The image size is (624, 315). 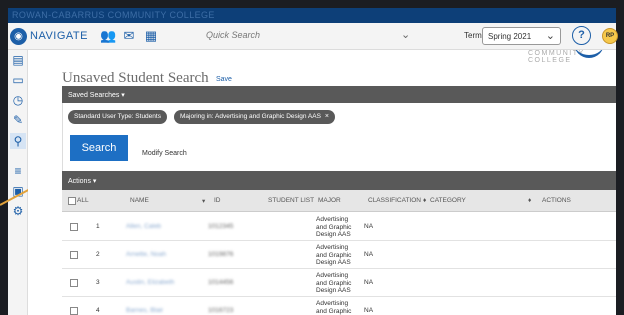 I want to click on modify-search-link: Modify Search, so click(x=164, y=153).